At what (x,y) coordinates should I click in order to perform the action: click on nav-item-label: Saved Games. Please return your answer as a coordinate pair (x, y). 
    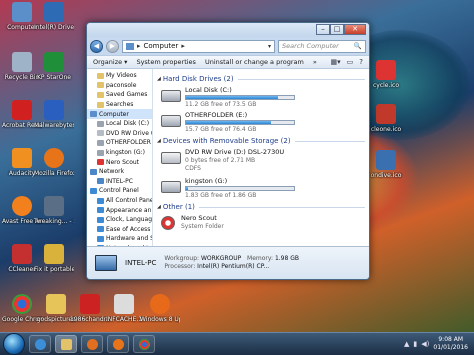
    Looking at the image, I should click on (127, 95).